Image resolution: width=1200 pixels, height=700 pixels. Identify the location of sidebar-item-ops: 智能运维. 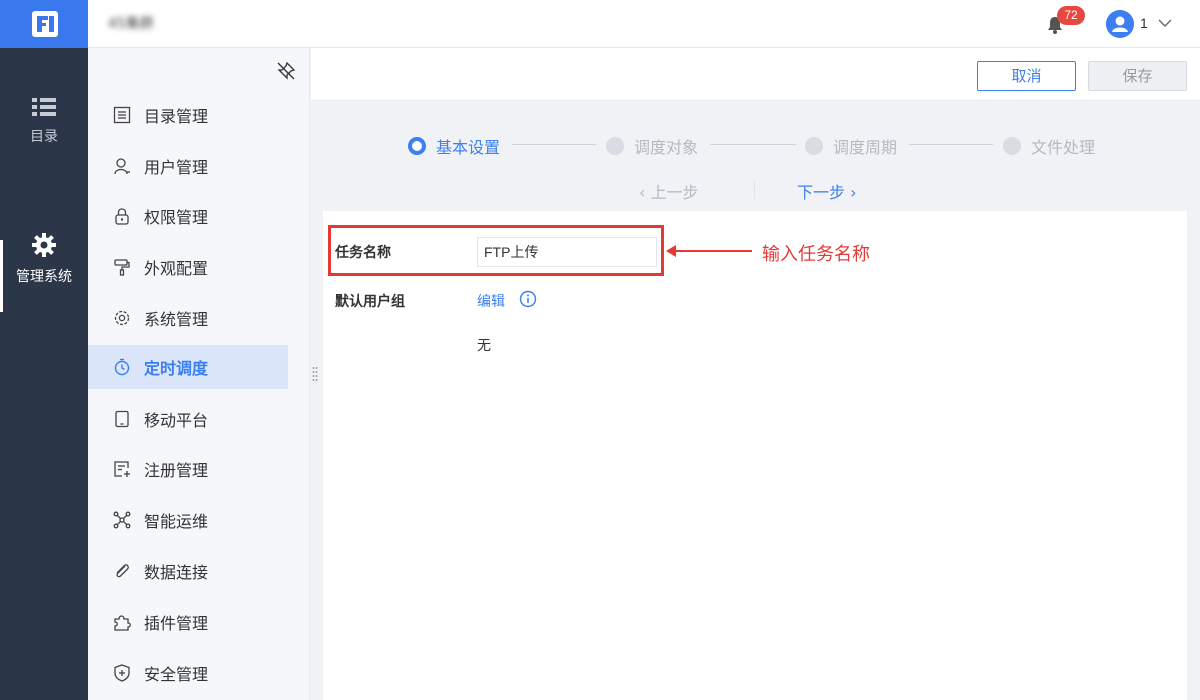
(188, 520).